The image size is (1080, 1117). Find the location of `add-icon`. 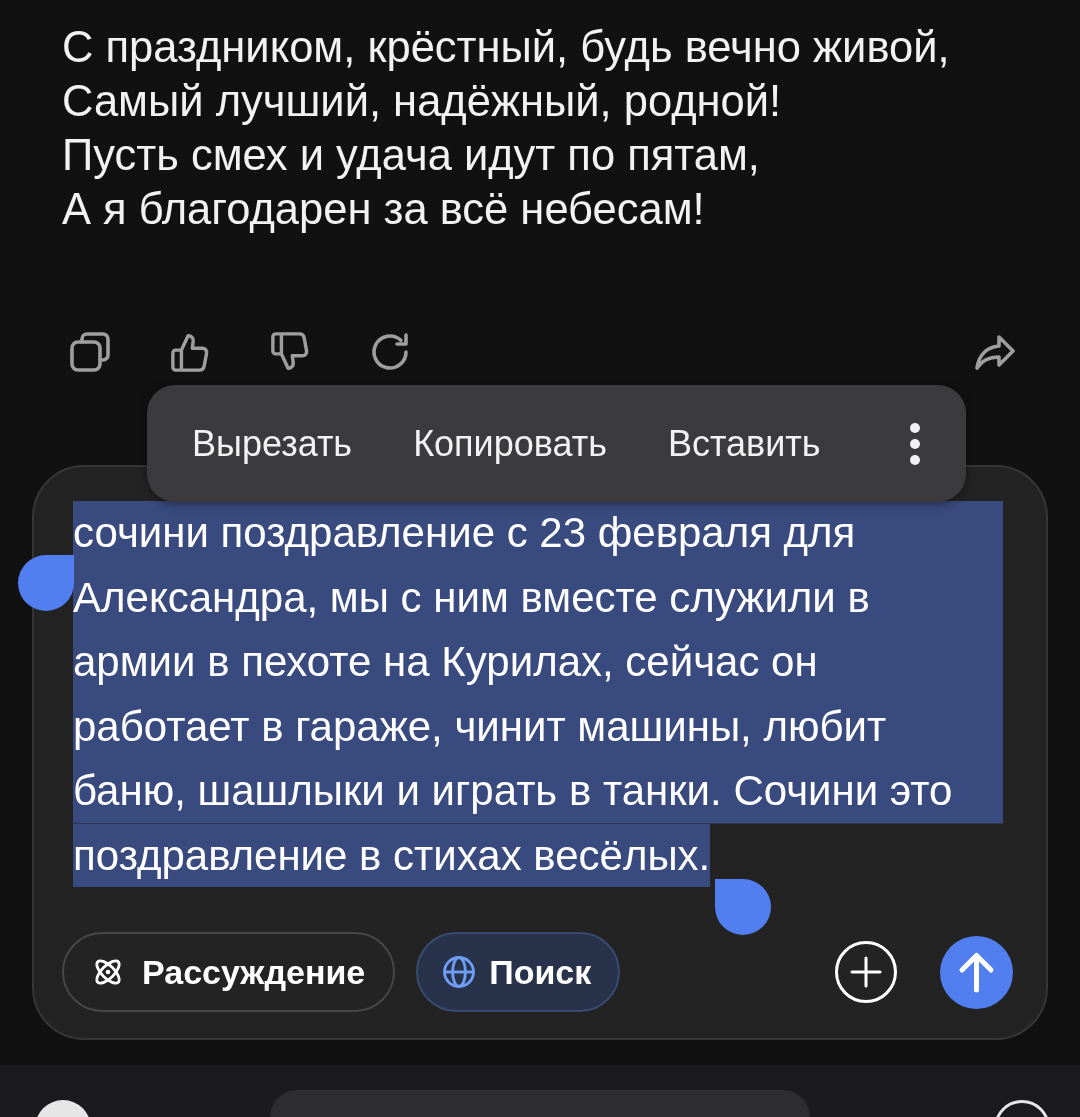

add-icon is located at coordinates (866, 972).